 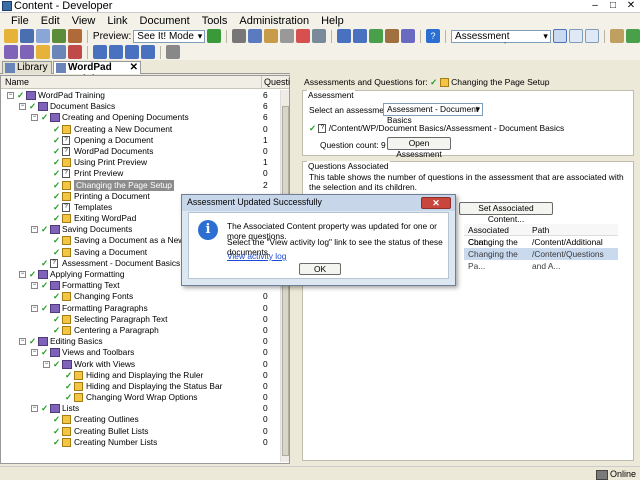 I want to click on move-down-icon, so click(x=116, y=52).